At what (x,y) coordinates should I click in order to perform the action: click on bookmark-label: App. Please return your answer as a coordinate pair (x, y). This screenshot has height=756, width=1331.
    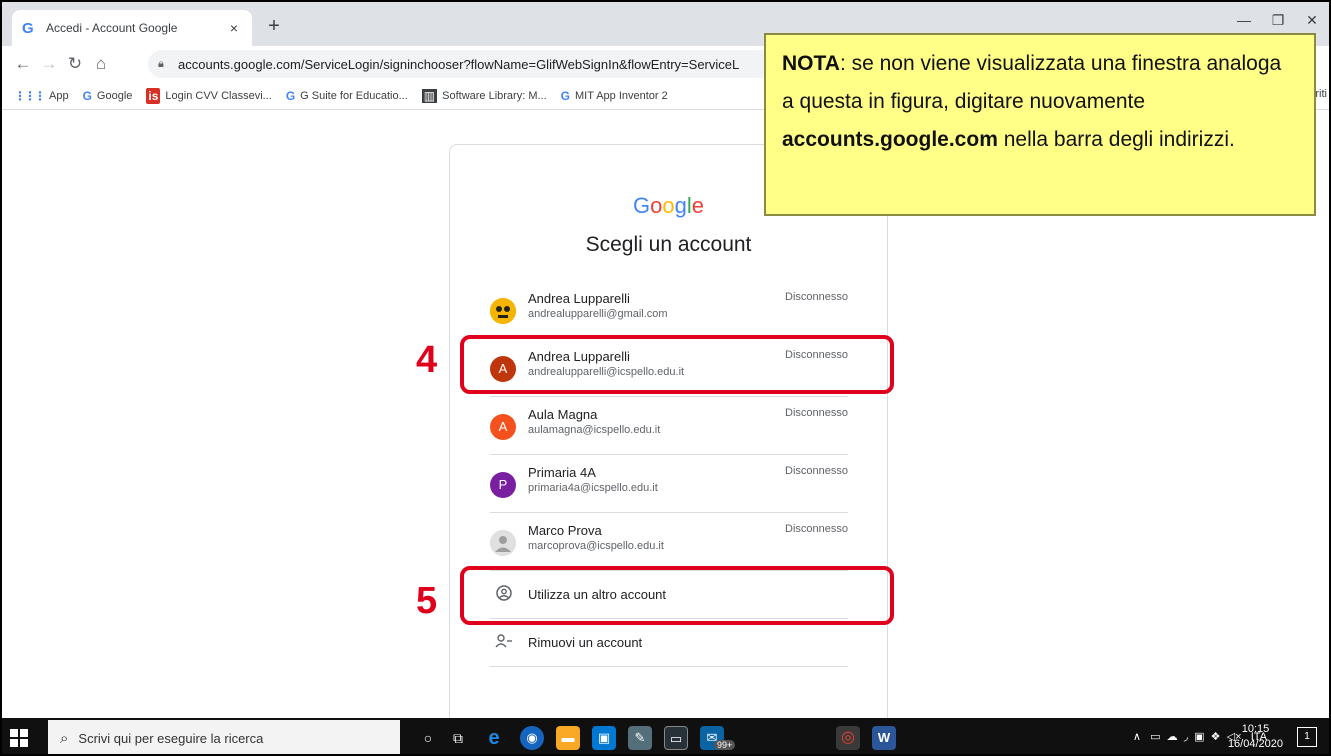
    Looking at the image, I should click on (59, 95).